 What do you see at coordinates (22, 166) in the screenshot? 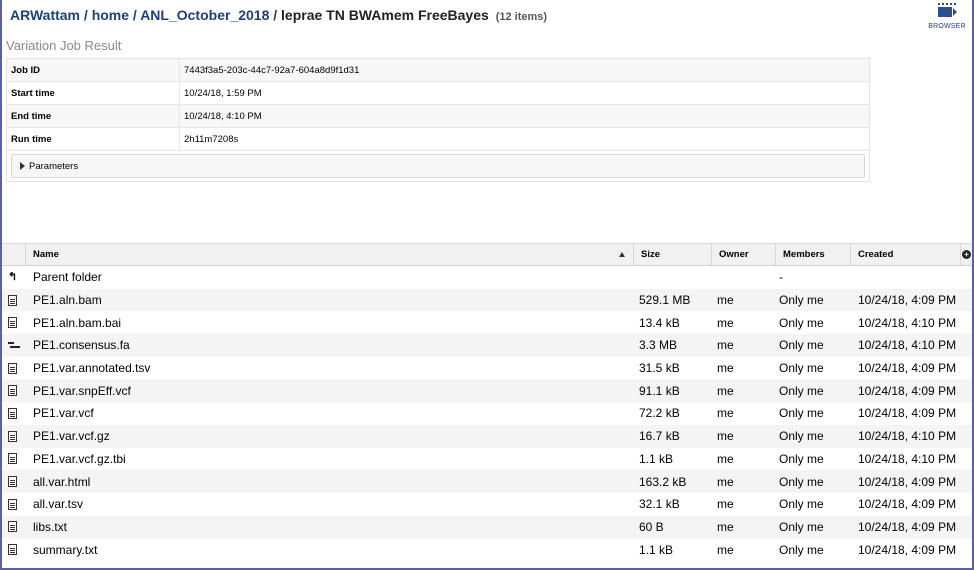
I see `caret-right-icon` at bounding box center [22, 166].